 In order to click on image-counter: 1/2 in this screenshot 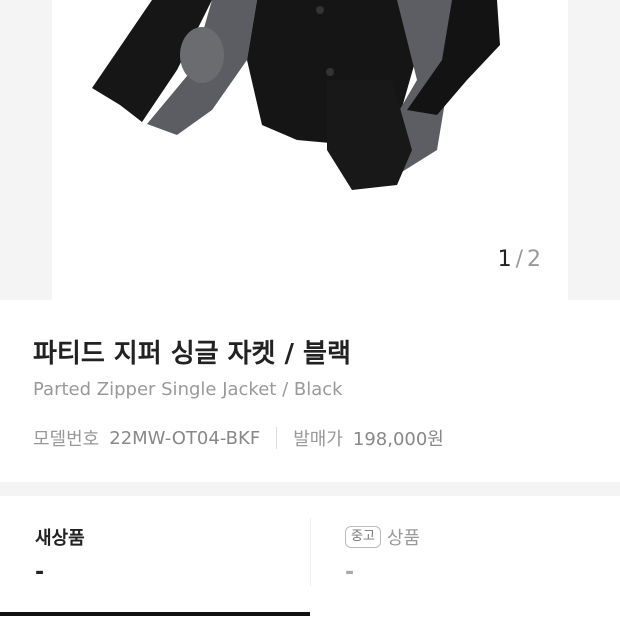, I will do `click(520, 259)`.